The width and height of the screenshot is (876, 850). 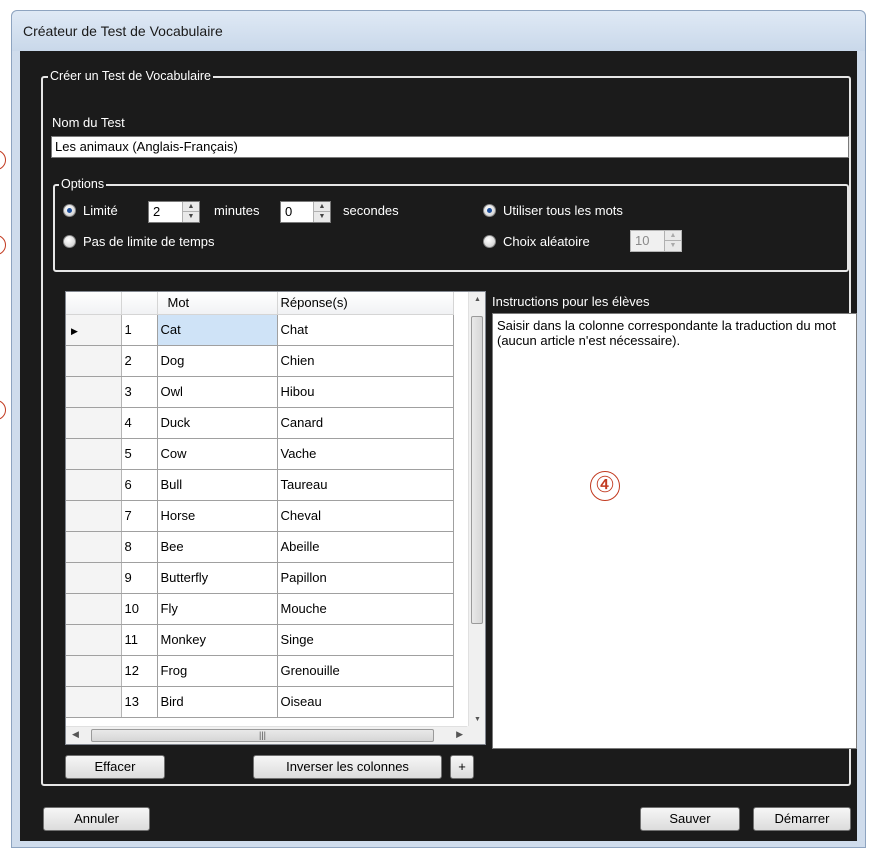 What do you see at coordinates (3, 410) in the screenshot?
I see `annotation-fragment` at bounding box center [3, 410].